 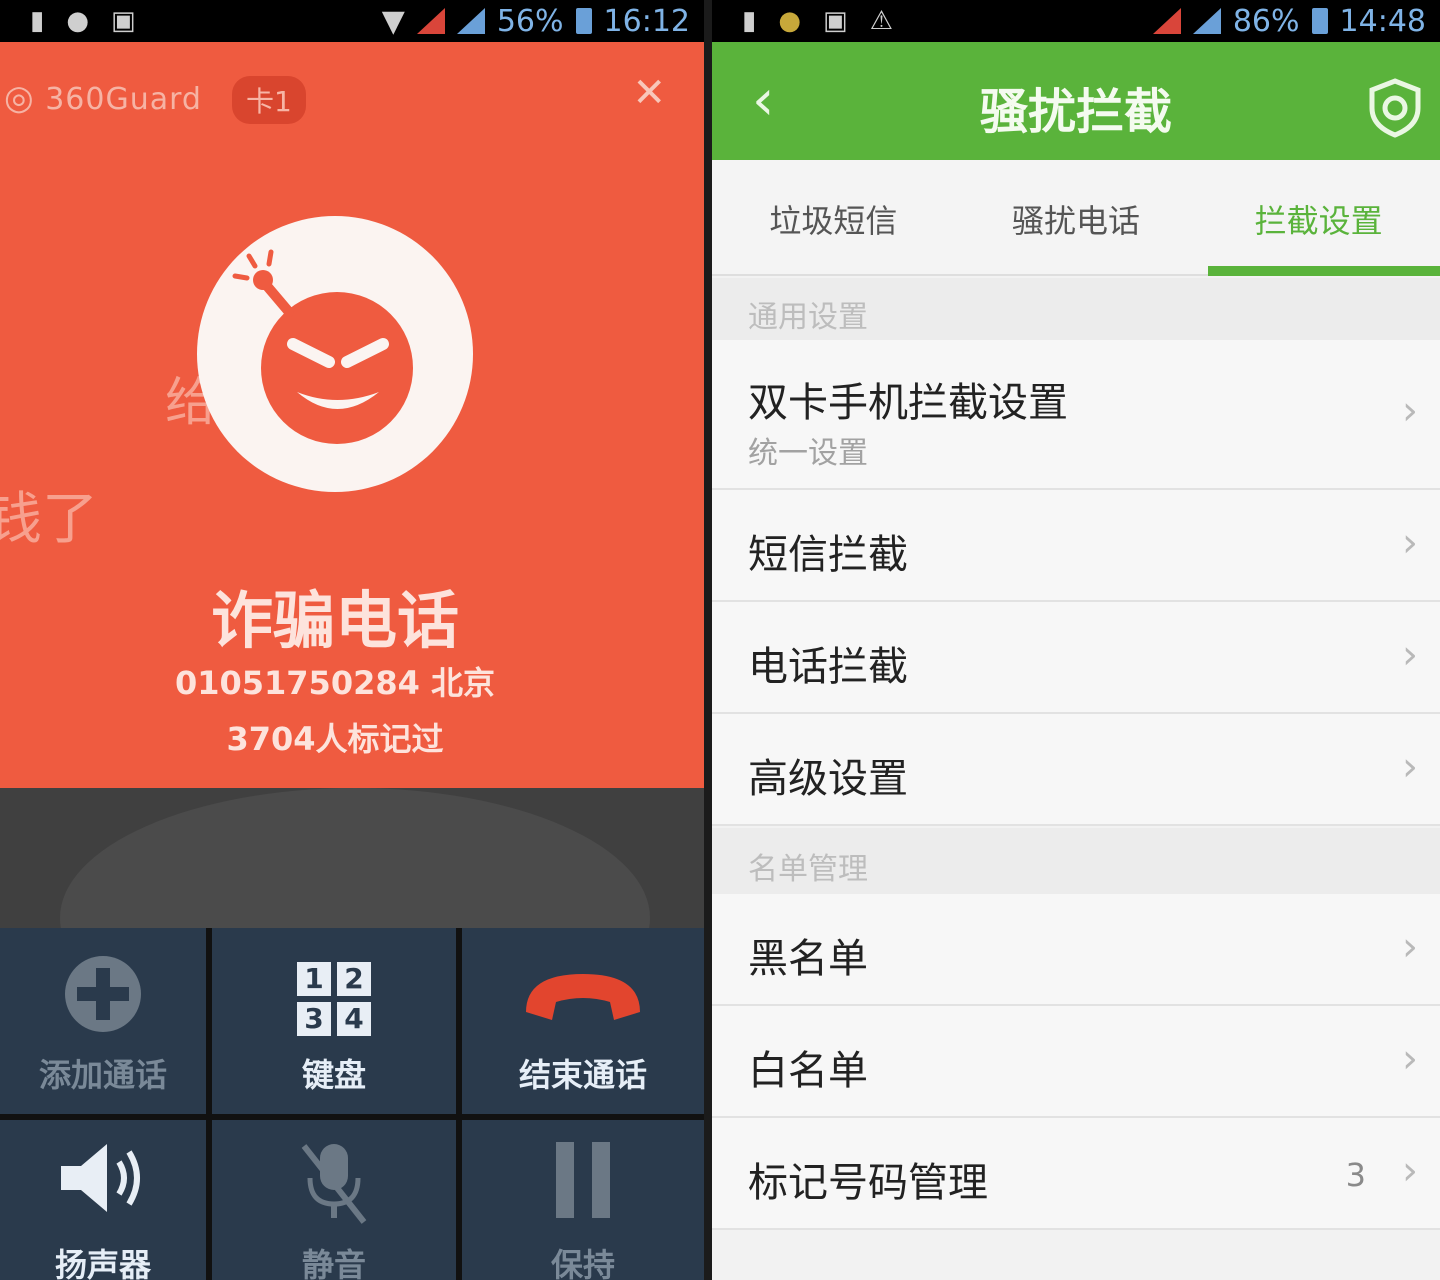 What do you see at coordinates (1076, 861) in the screenshot?
I see `section-header-lists: 名单管理` at bounding box center [1076, 861].